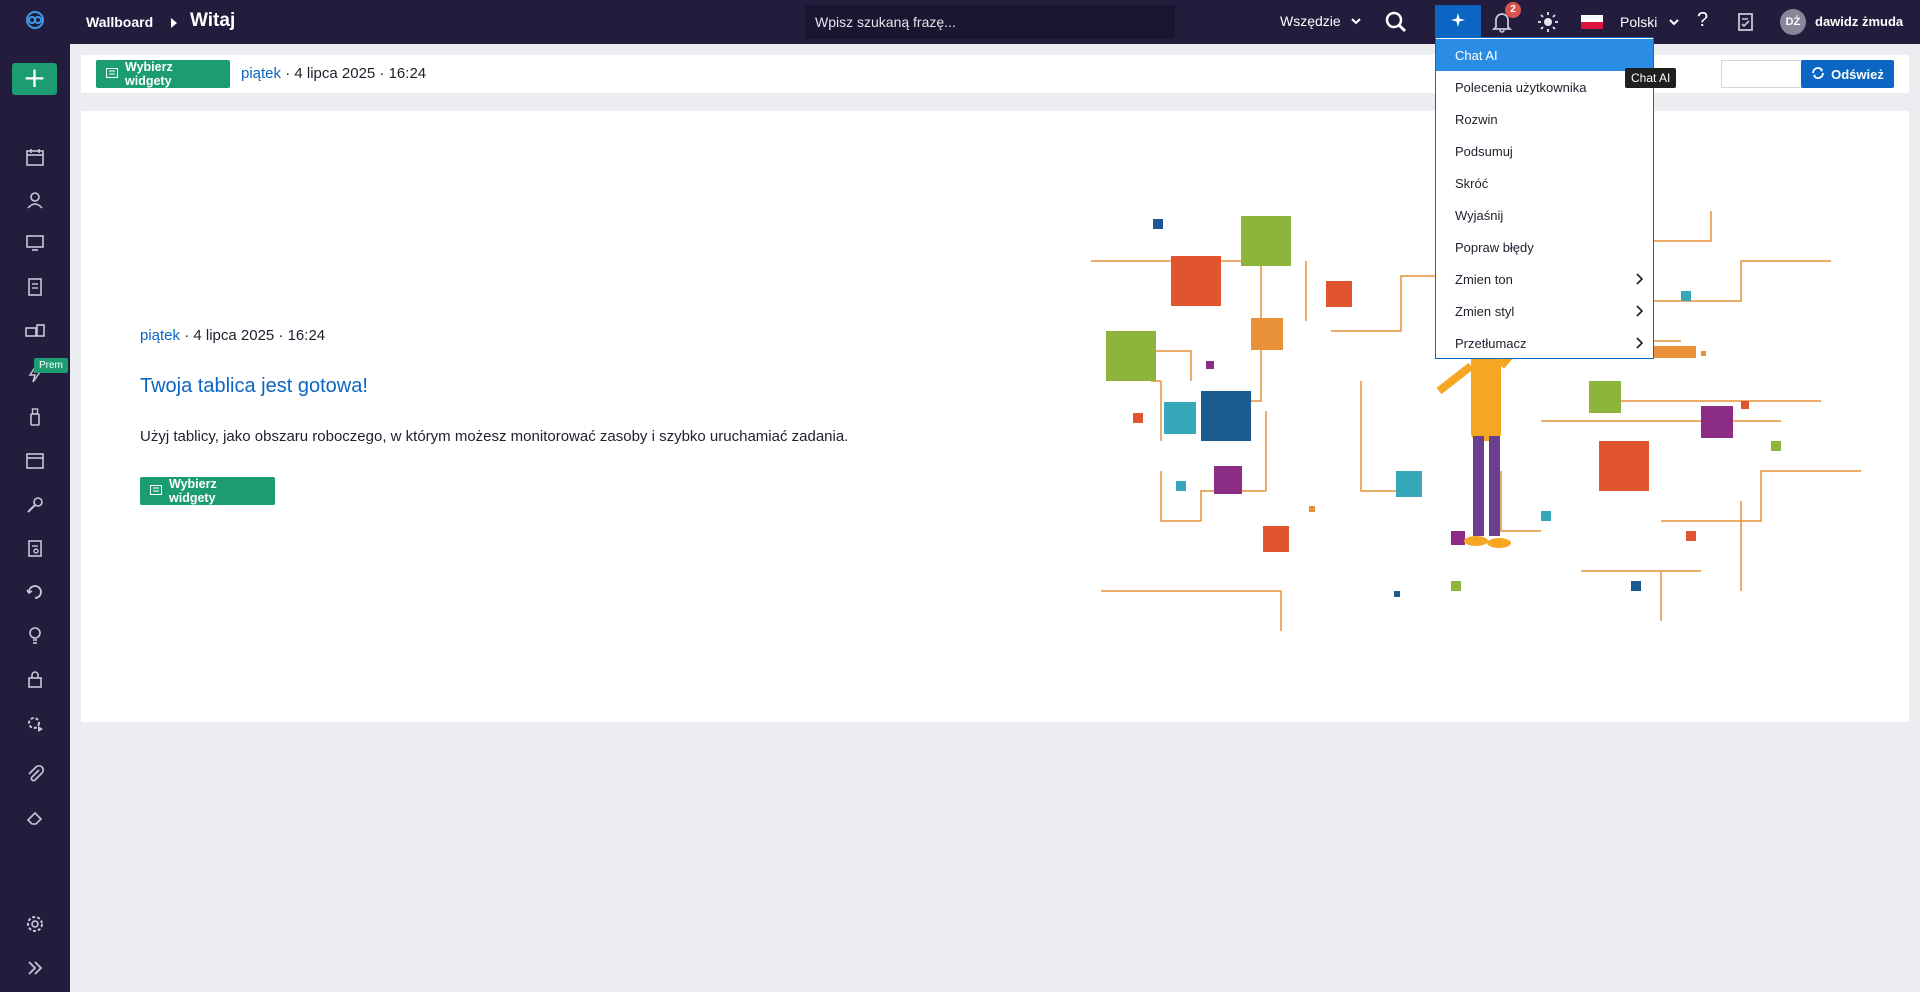  Describe the element at coordinates (35, 548) in the screenshot. I see `clipboard-icon` at that location.